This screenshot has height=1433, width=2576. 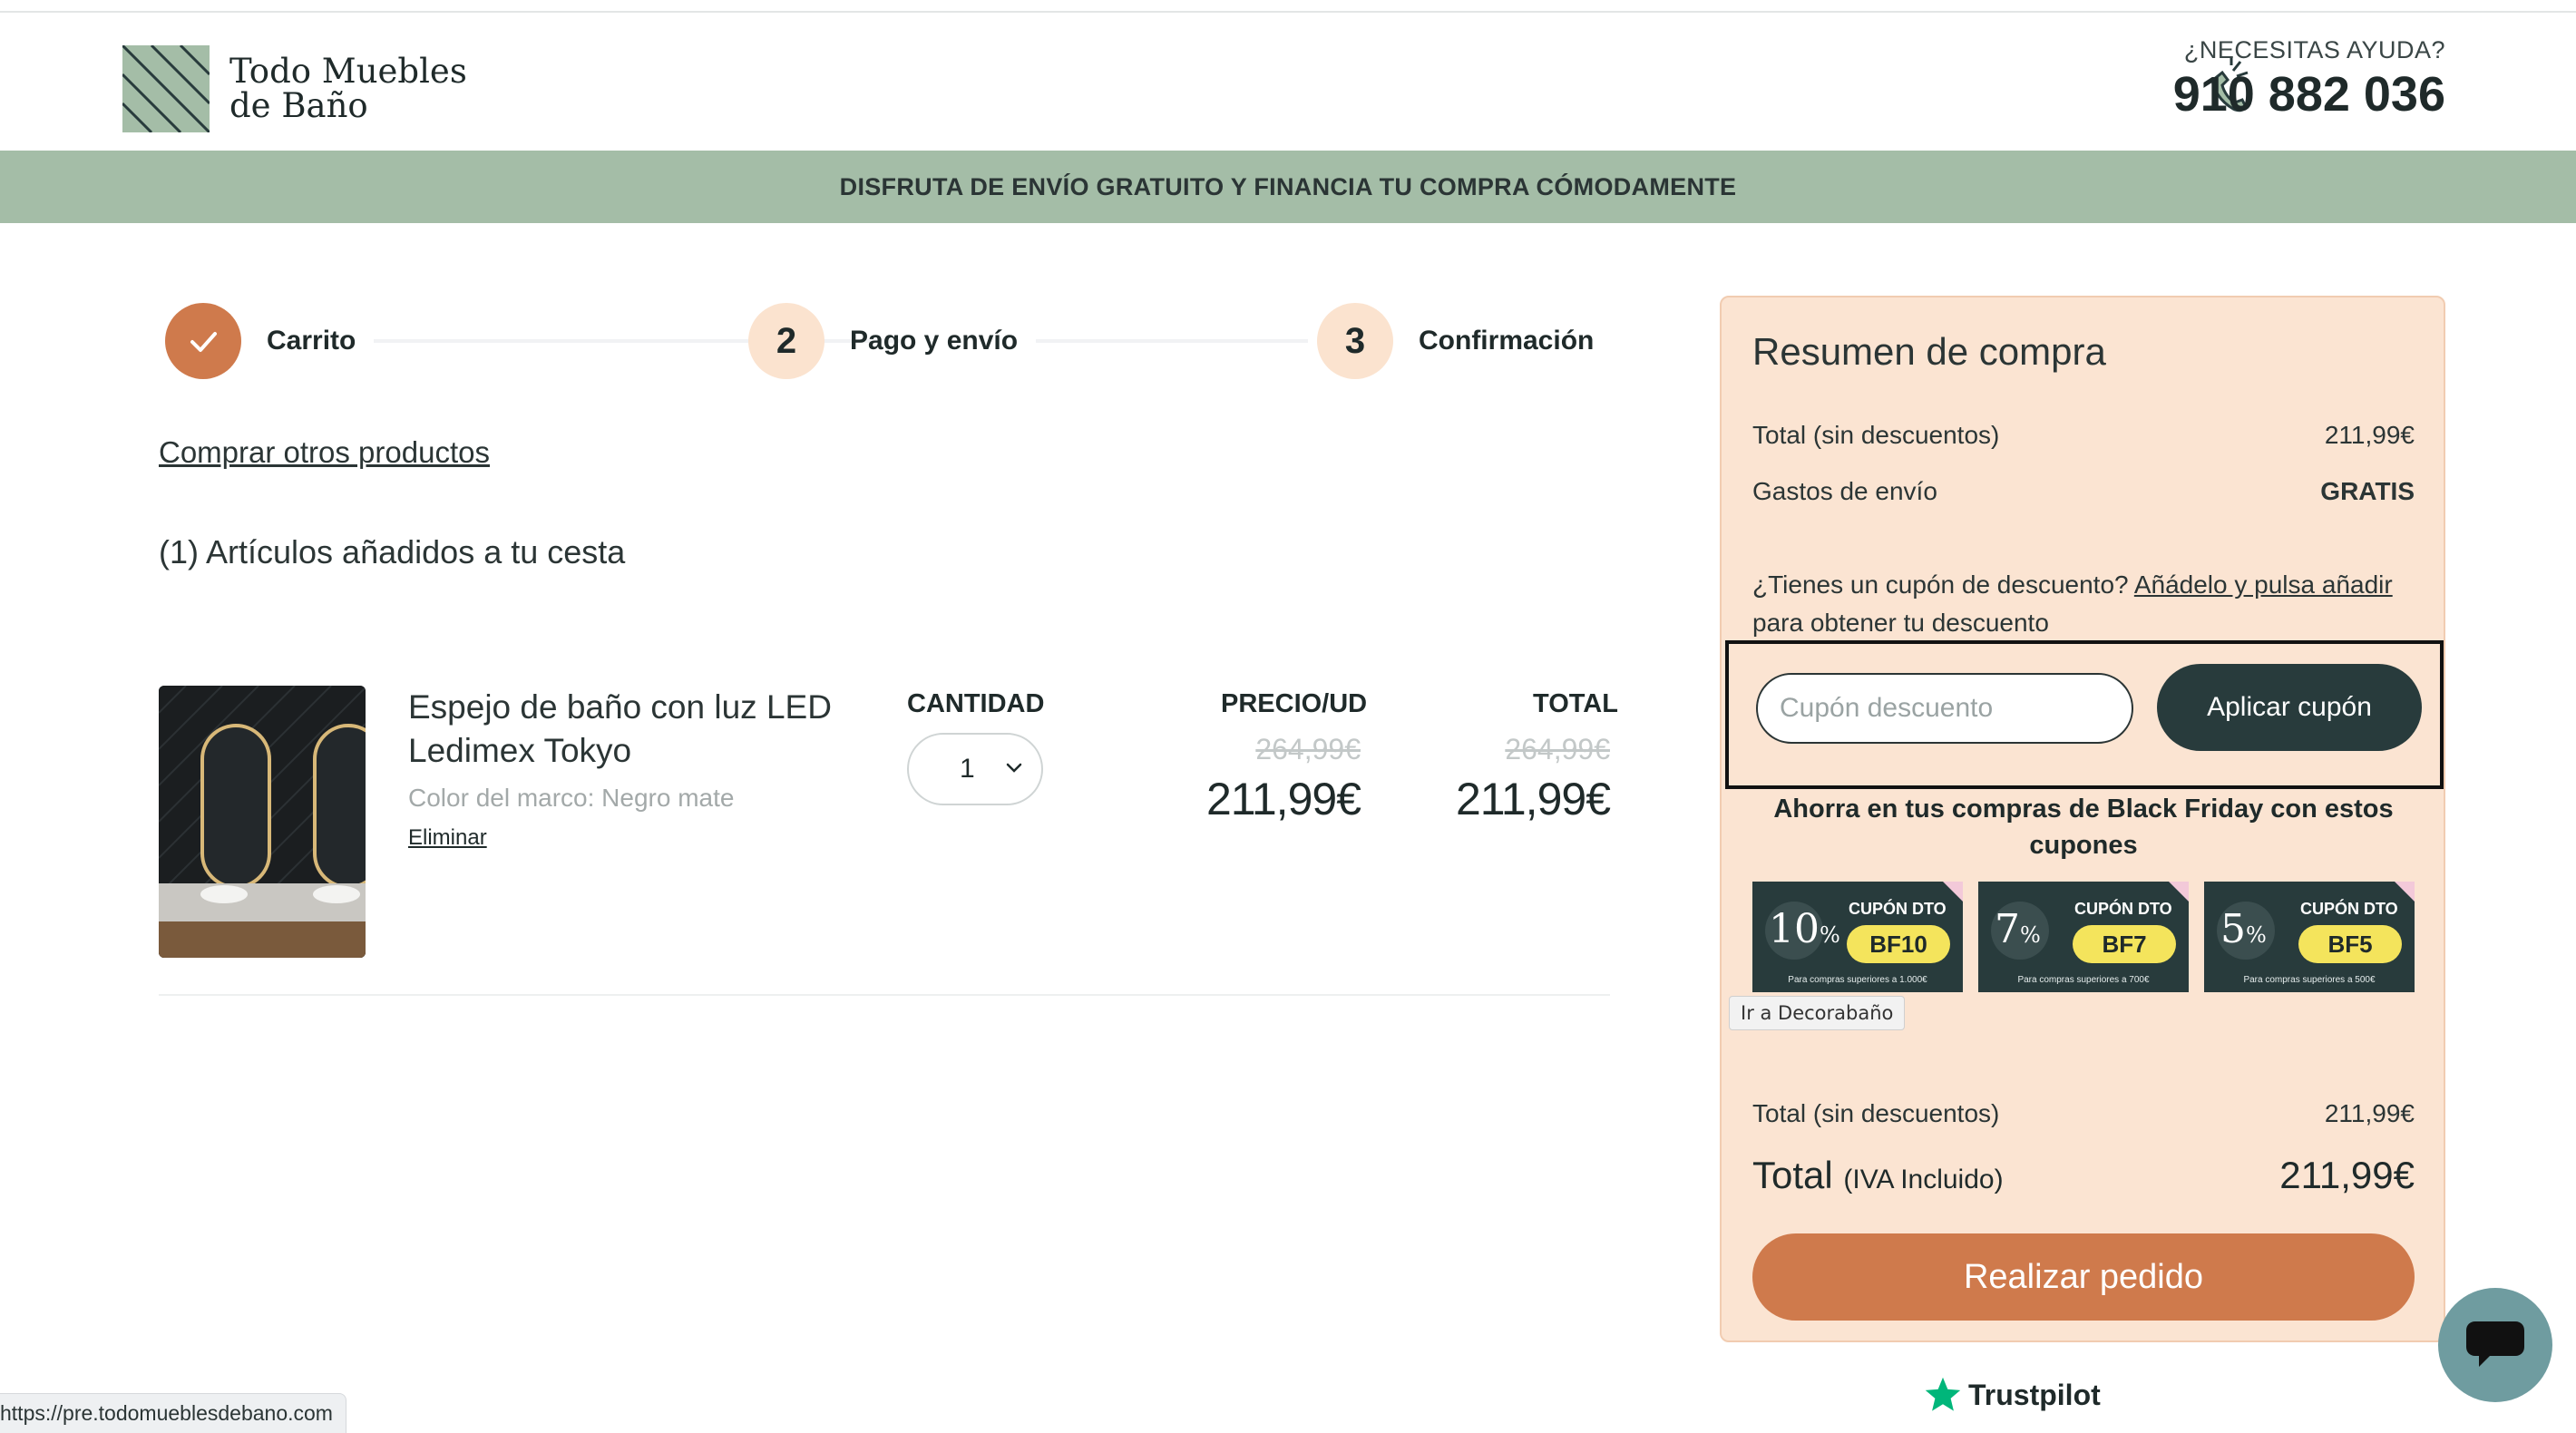 What do you see at coordinates (2350, 944) in the screenshot?
I see `coupon-code: BF5` at bounding box center [2350, 944].